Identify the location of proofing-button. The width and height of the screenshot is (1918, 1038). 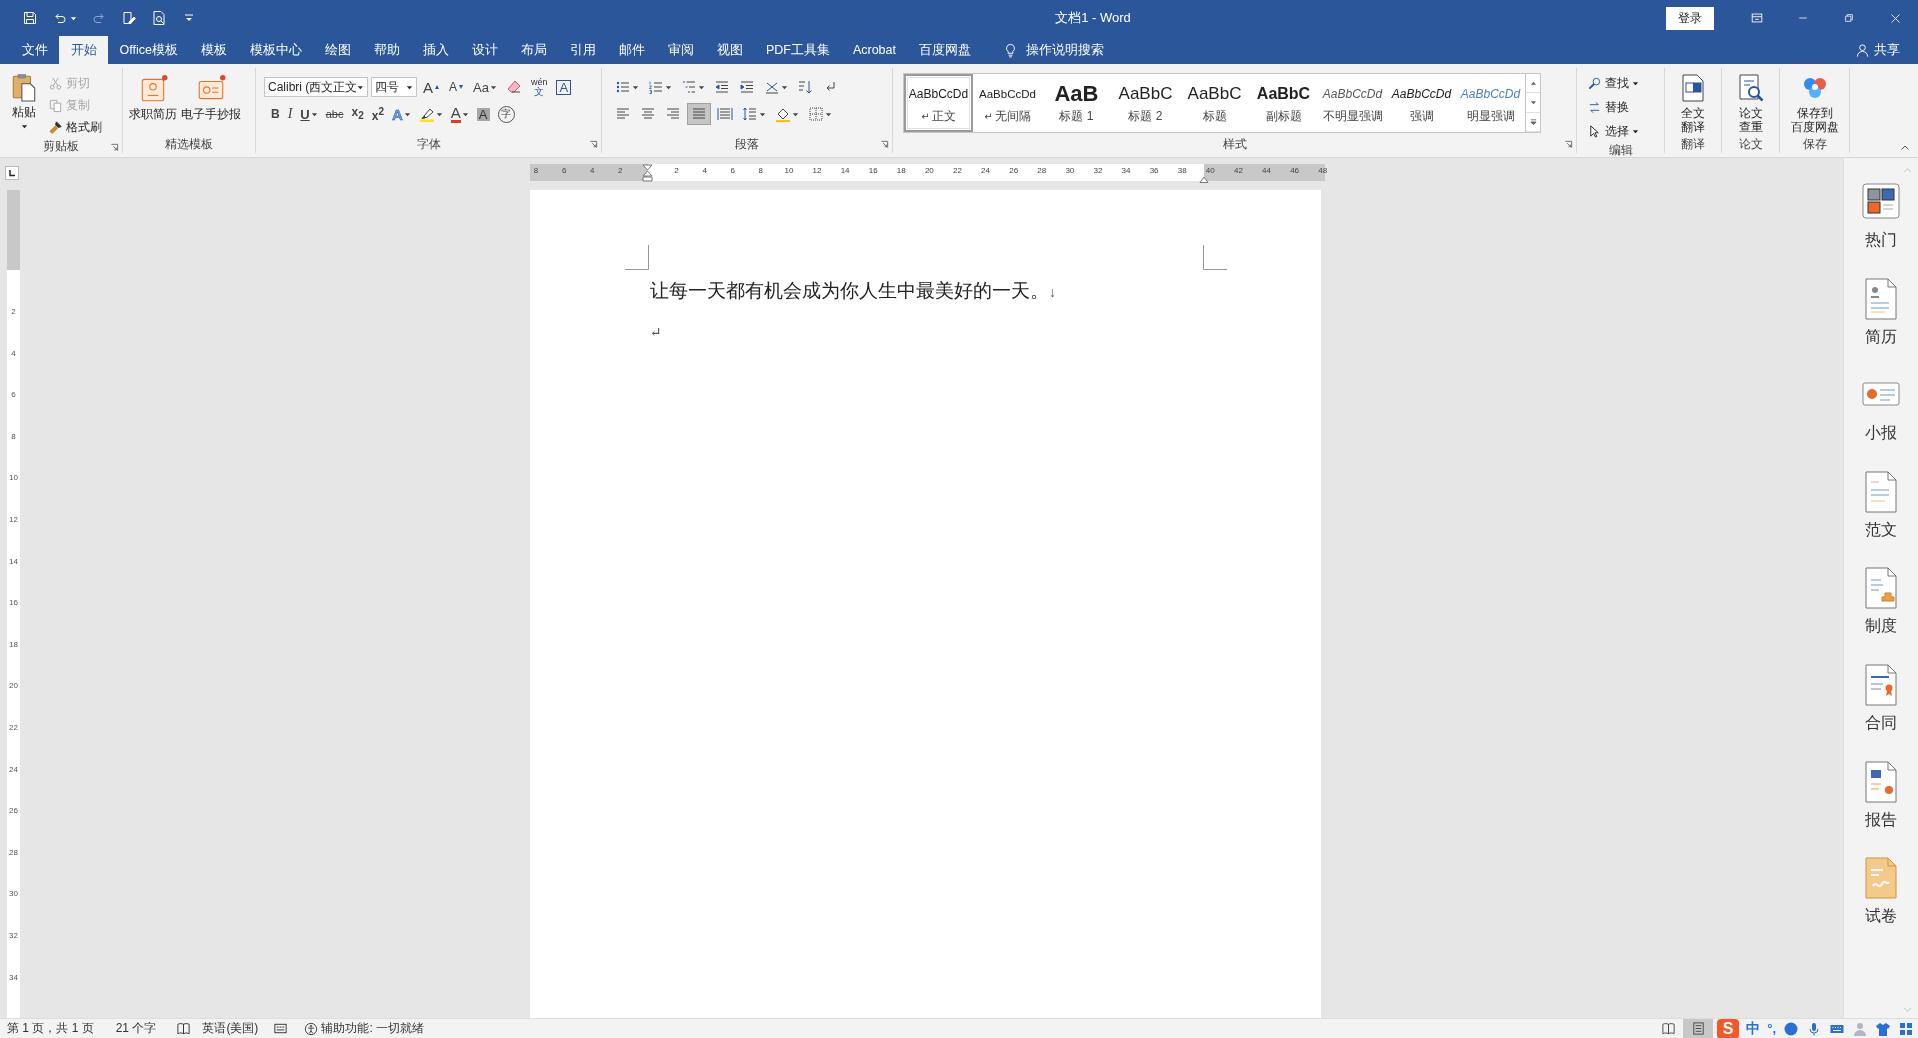
(184, 1028).